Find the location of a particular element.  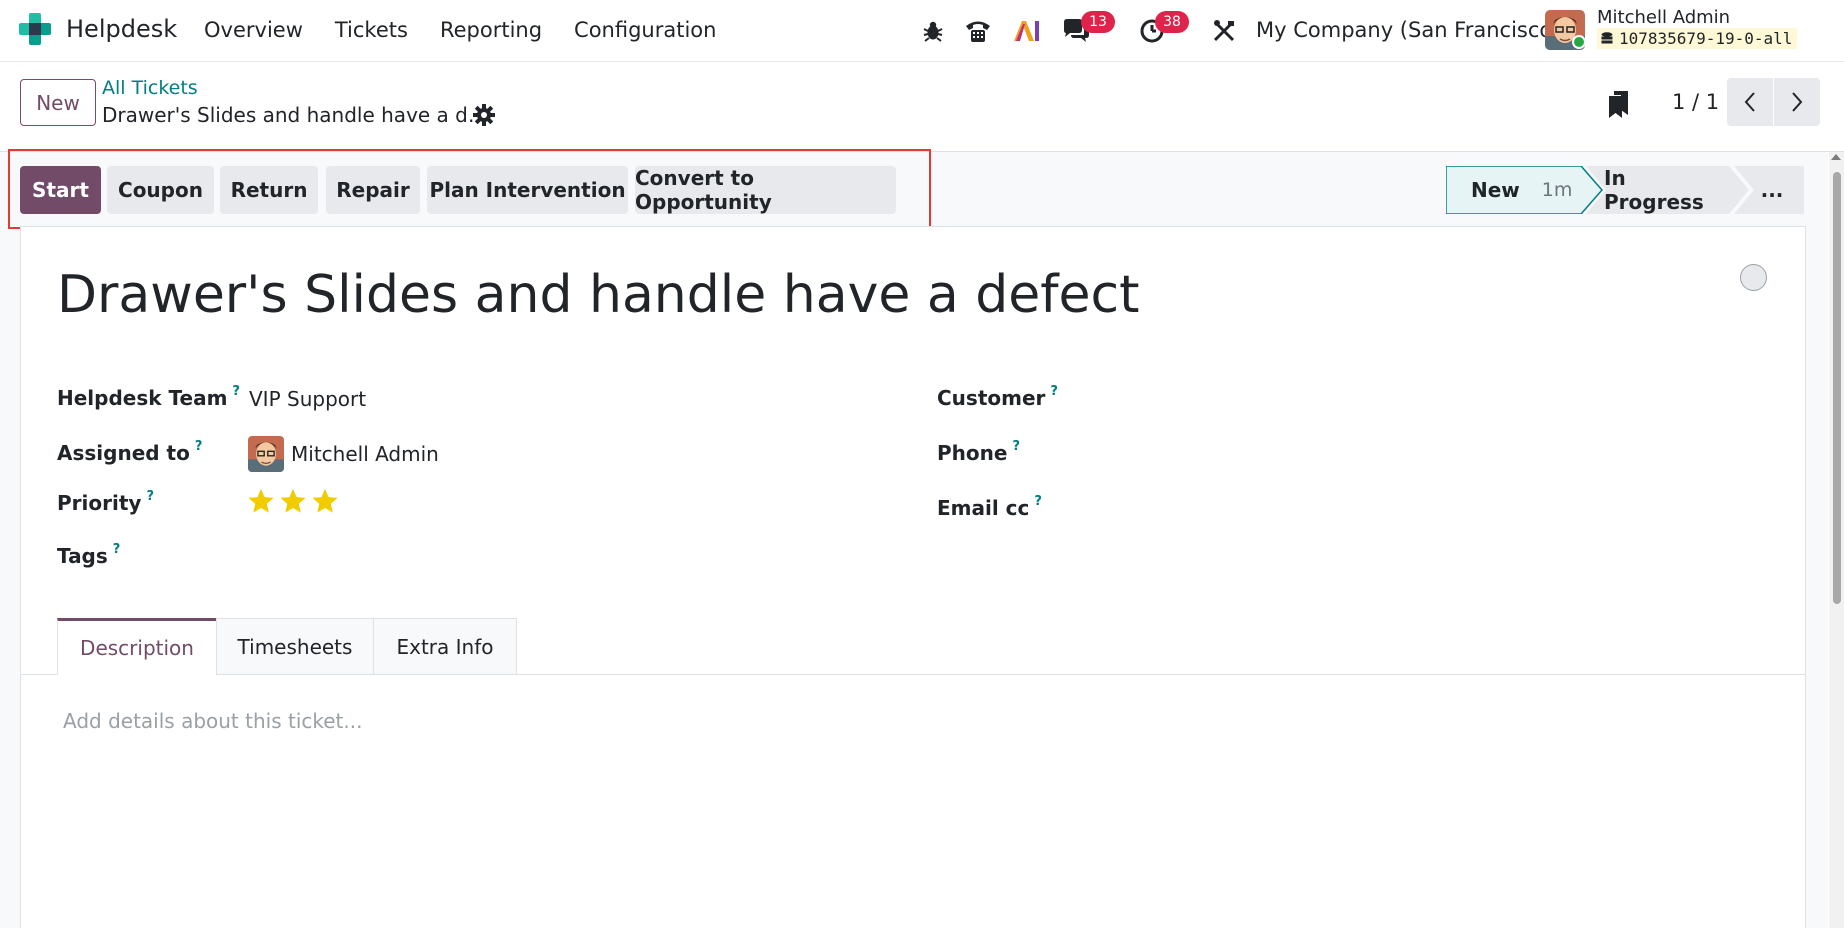

menu-item-overview: Overview is located at coordinates (253, 30).